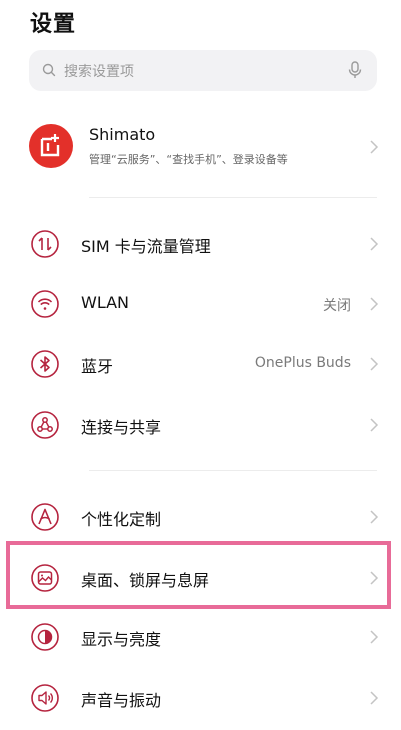  What do you see at coordinates (53, 24) in the screenshot?
I see `page-title: 设置` at bounding box center [53, 24].